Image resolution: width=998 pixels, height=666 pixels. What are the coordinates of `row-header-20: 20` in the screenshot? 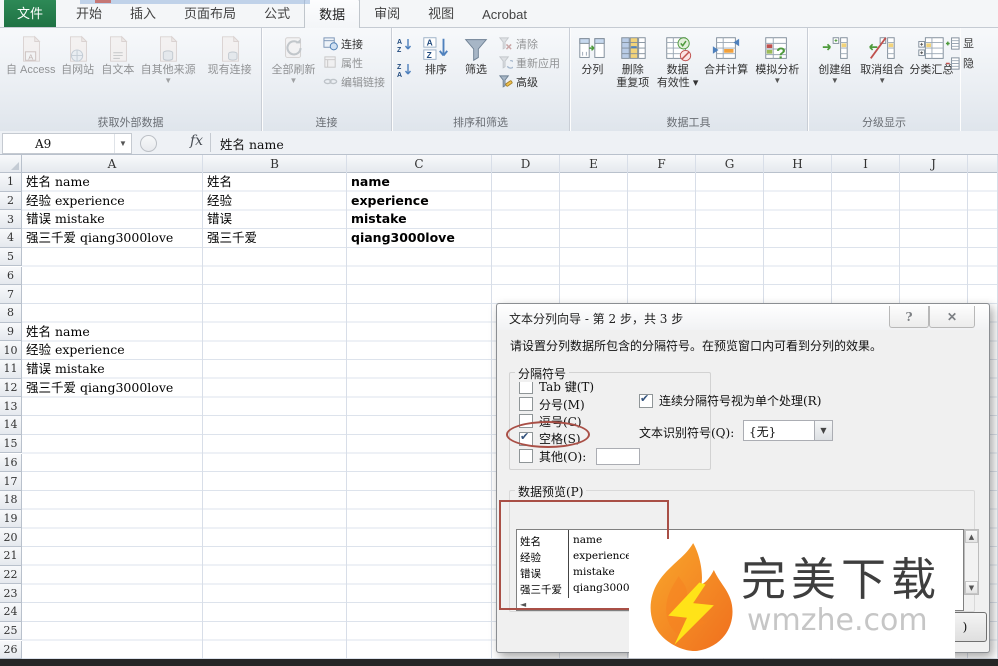 It's located at (11, 537).